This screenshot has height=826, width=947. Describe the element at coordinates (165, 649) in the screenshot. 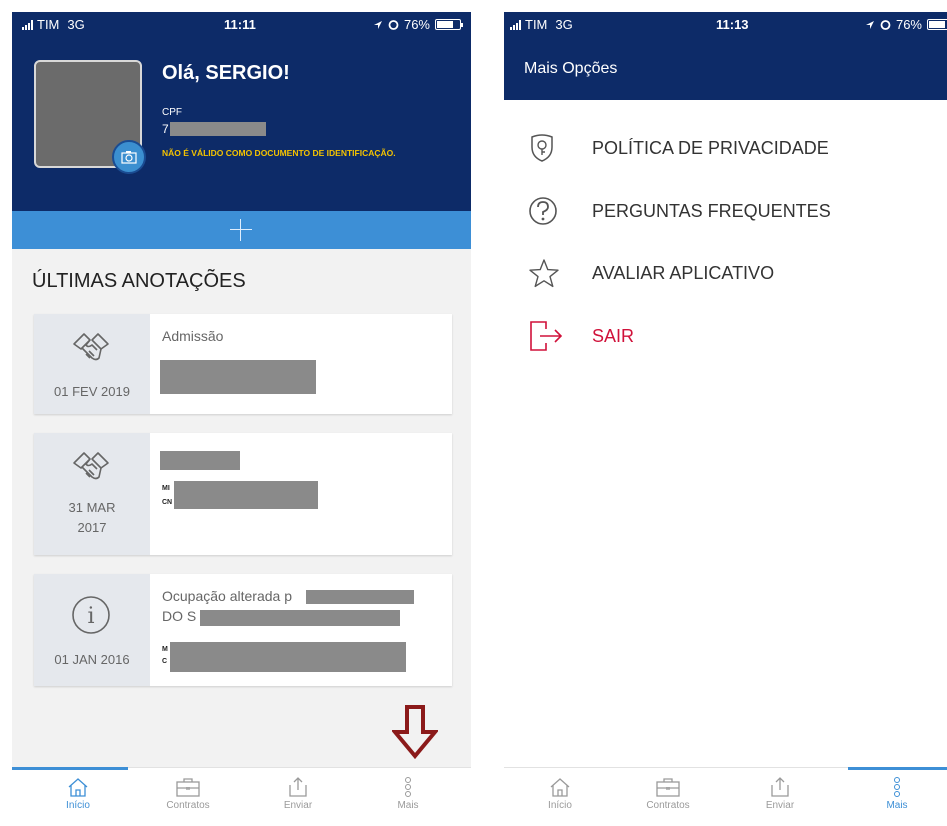

I see `annotation-detail-label: M` at that location.